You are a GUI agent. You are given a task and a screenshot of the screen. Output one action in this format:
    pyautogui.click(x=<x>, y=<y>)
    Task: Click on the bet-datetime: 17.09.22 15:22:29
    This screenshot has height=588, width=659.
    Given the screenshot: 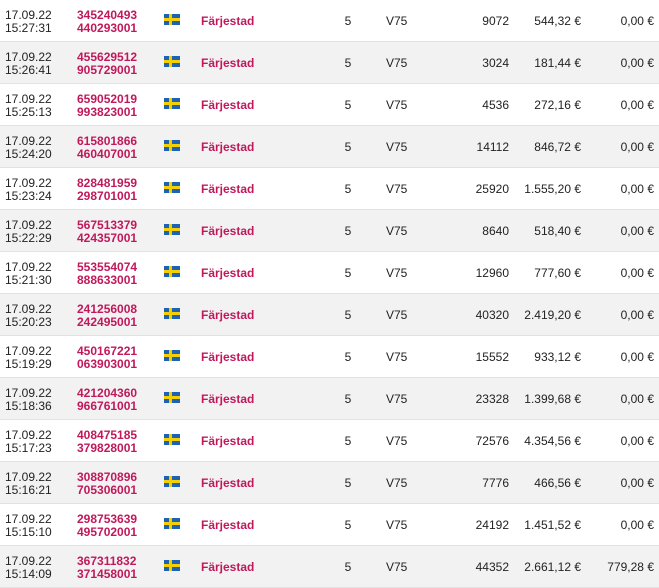 What is the action you would take?
    pyautogui.click(x=28, y=232)
    